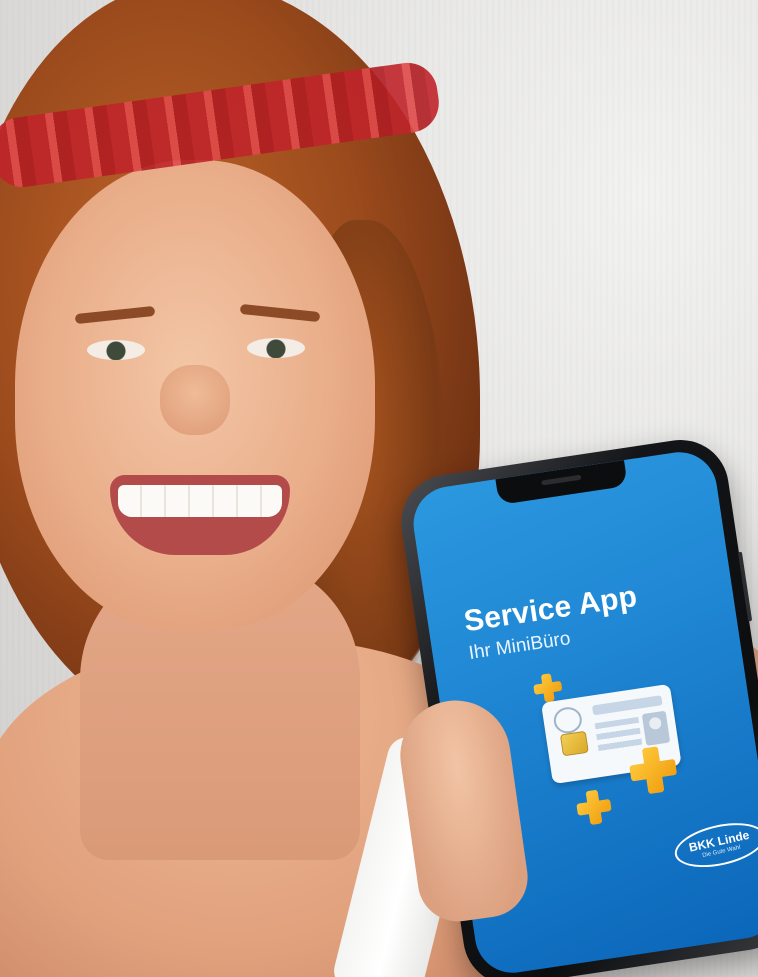 This screenshot has width=758, height=977. Describe the element at coordinates (656, 728) in the screenshot. I see `card-photo-icon` at that location.